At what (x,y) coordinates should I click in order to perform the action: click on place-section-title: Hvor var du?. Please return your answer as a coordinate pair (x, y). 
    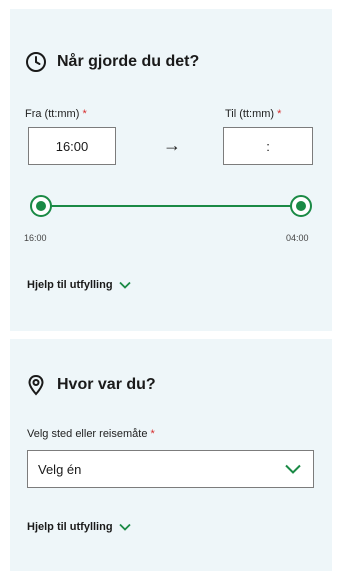
    Looking at the image, I should click on (90, 385).